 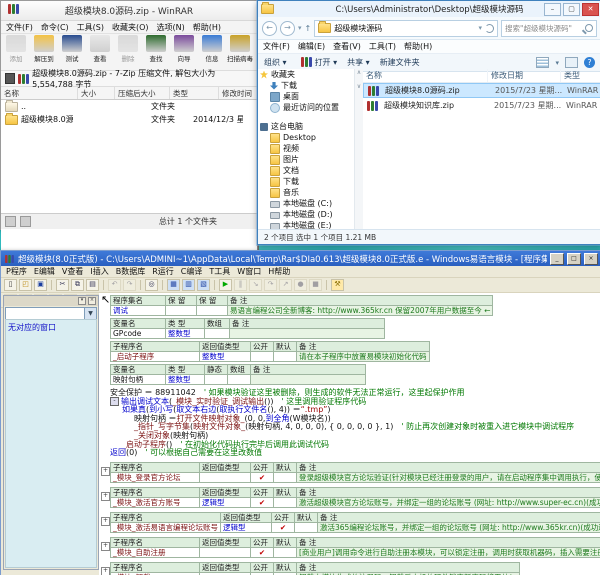 I want to click on sidebar-this-pc: 这台电脑, so click(x=306, y=126).